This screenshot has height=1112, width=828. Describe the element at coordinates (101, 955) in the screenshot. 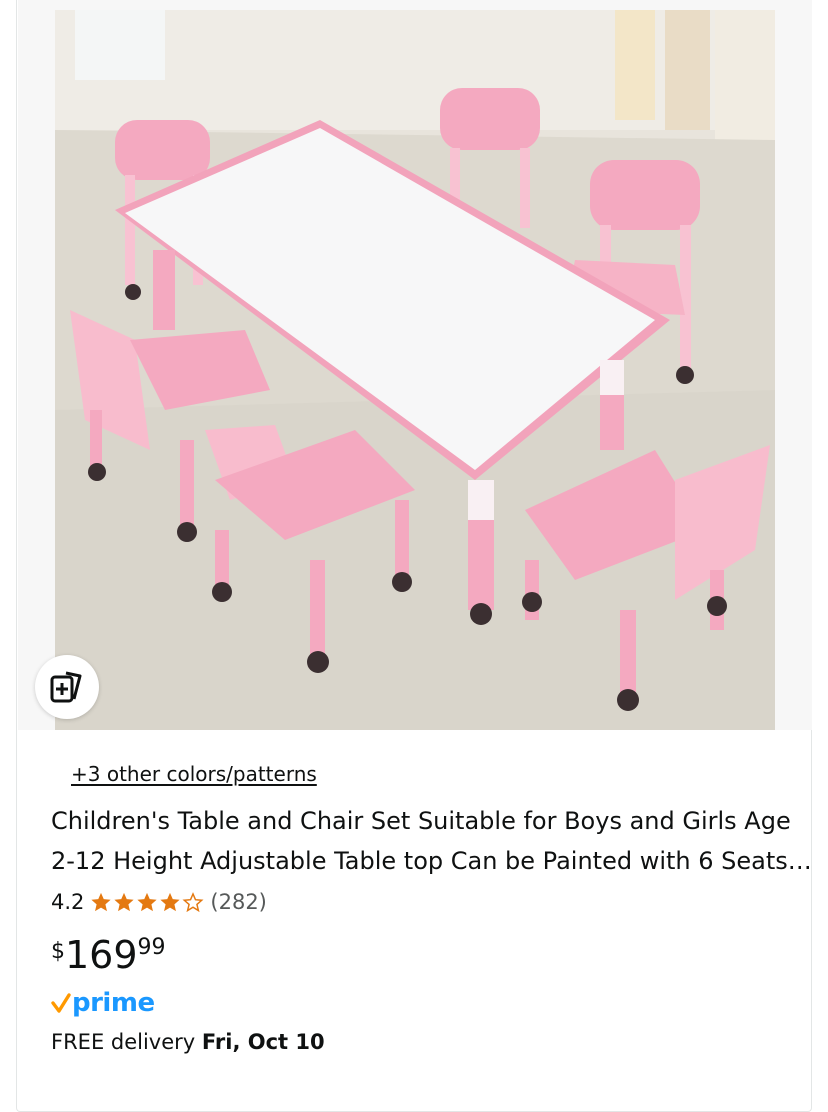

I see `price-whole: 169` at that location.